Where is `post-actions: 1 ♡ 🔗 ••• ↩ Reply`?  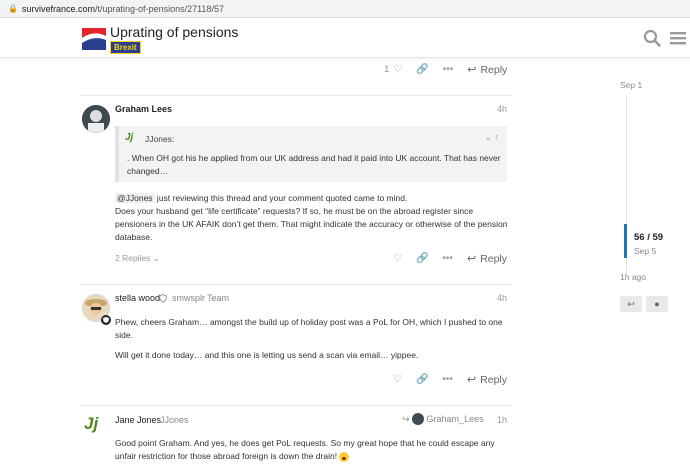 post-actions: 1 ♡ 🔗 ••• ↩ Reply is located at coordinates (445, 70).